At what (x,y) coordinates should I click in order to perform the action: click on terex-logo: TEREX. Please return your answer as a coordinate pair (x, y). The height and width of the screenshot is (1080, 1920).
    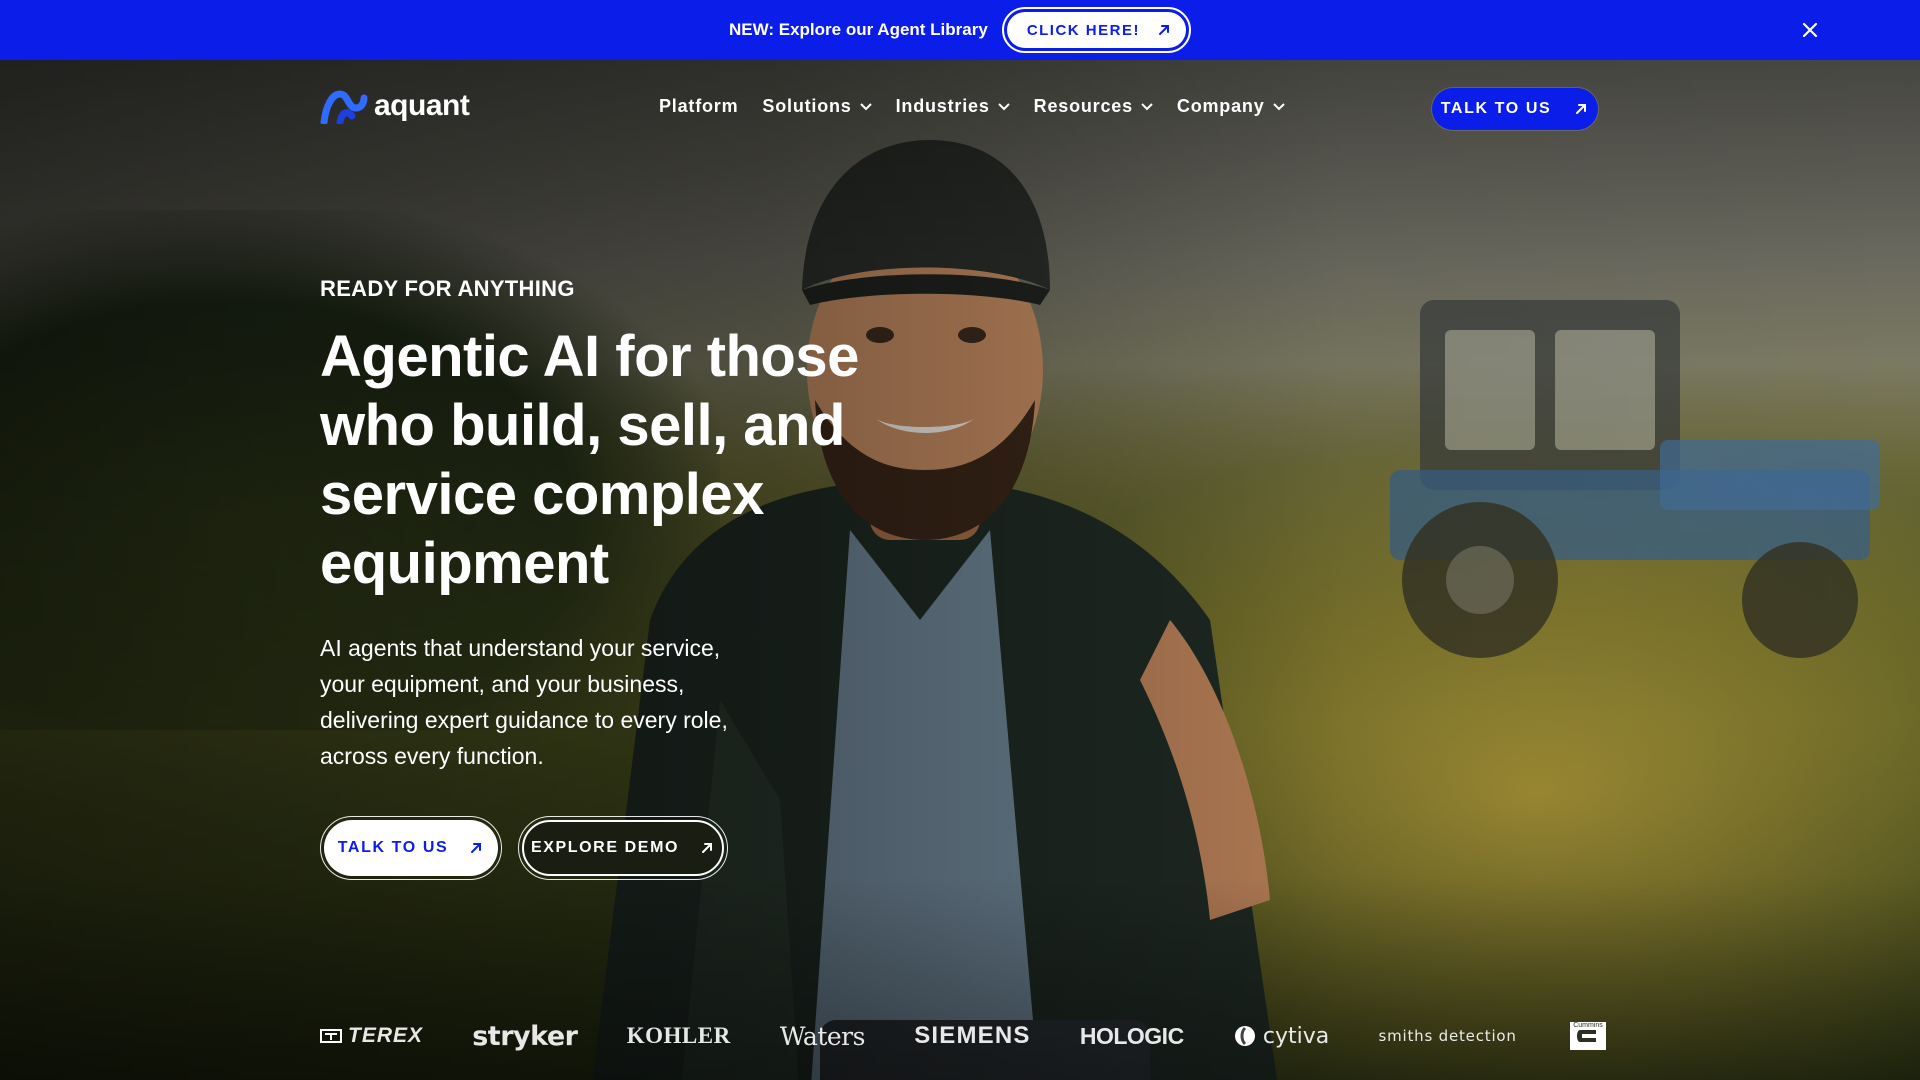
    Looking at the image, I should click on (371, 1036).